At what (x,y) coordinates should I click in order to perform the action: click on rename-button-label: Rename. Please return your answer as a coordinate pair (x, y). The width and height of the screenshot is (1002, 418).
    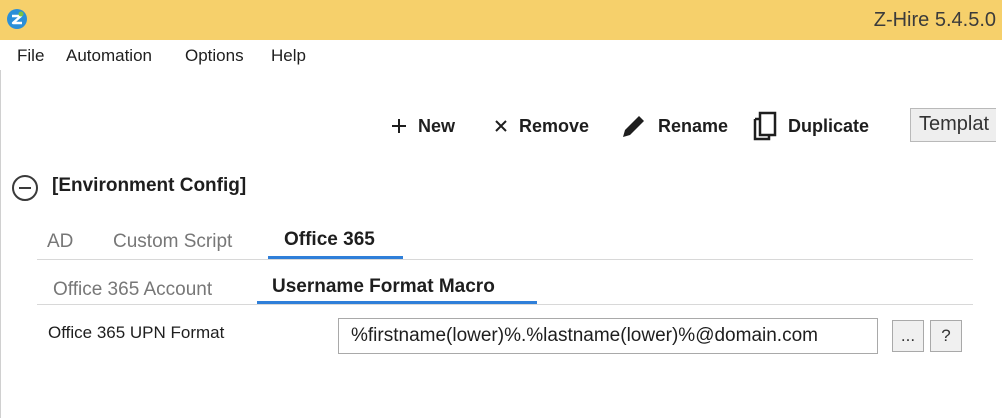
    Looking at the image, I should click on (693, 125).